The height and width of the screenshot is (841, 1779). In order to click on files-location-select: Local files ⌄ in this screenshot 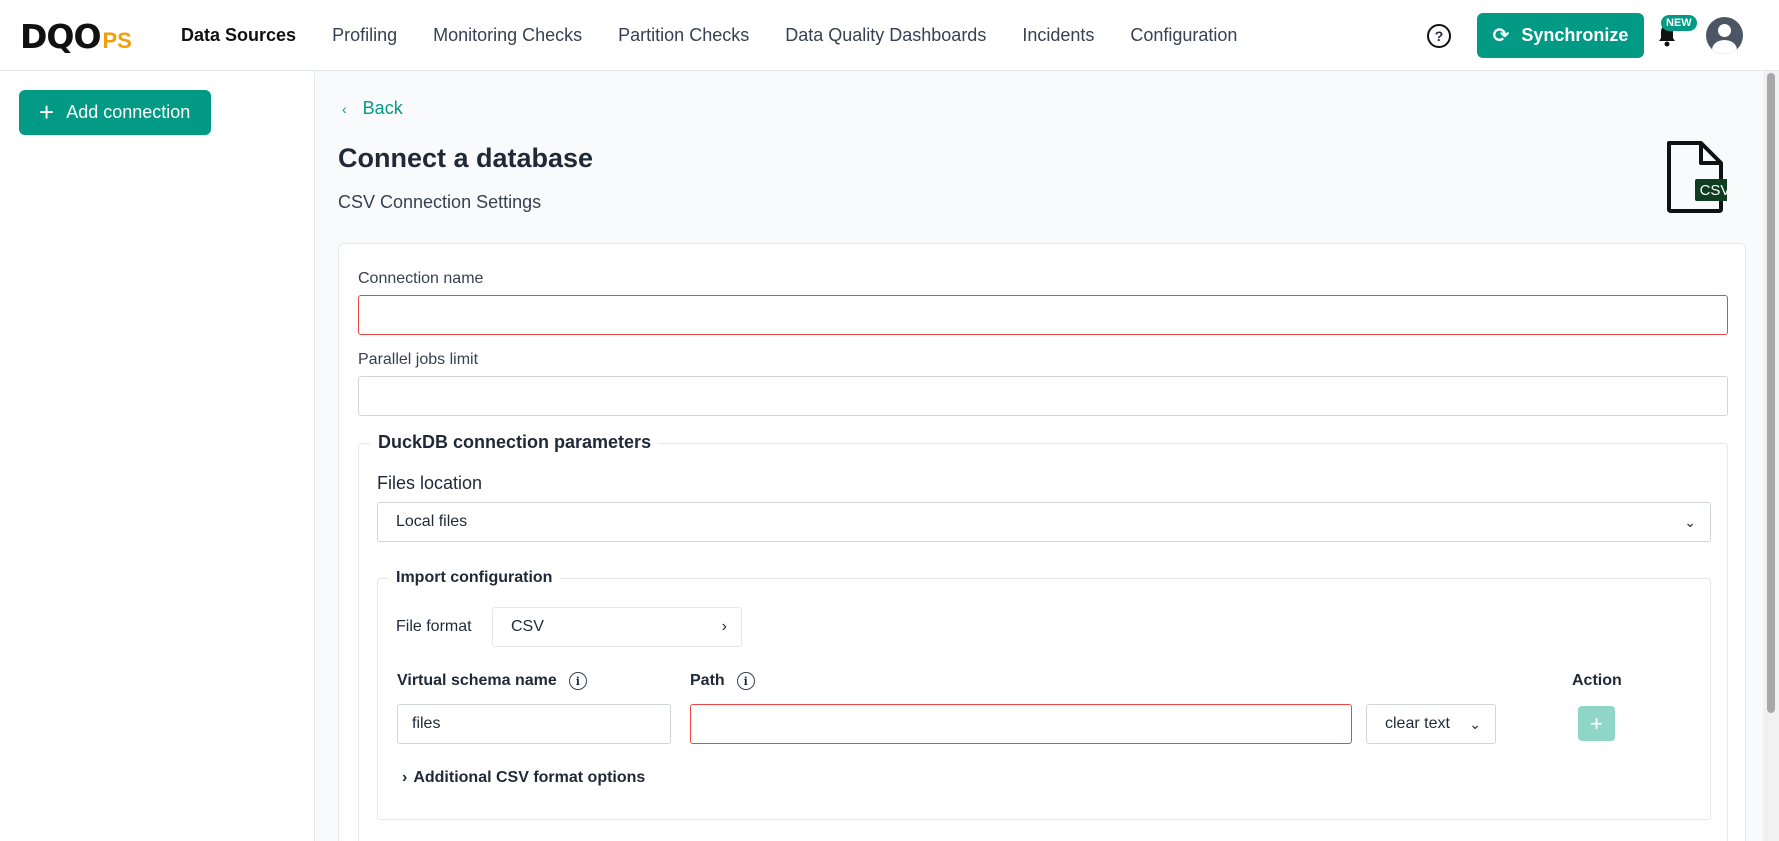, I will do `click(1044, 522)`.